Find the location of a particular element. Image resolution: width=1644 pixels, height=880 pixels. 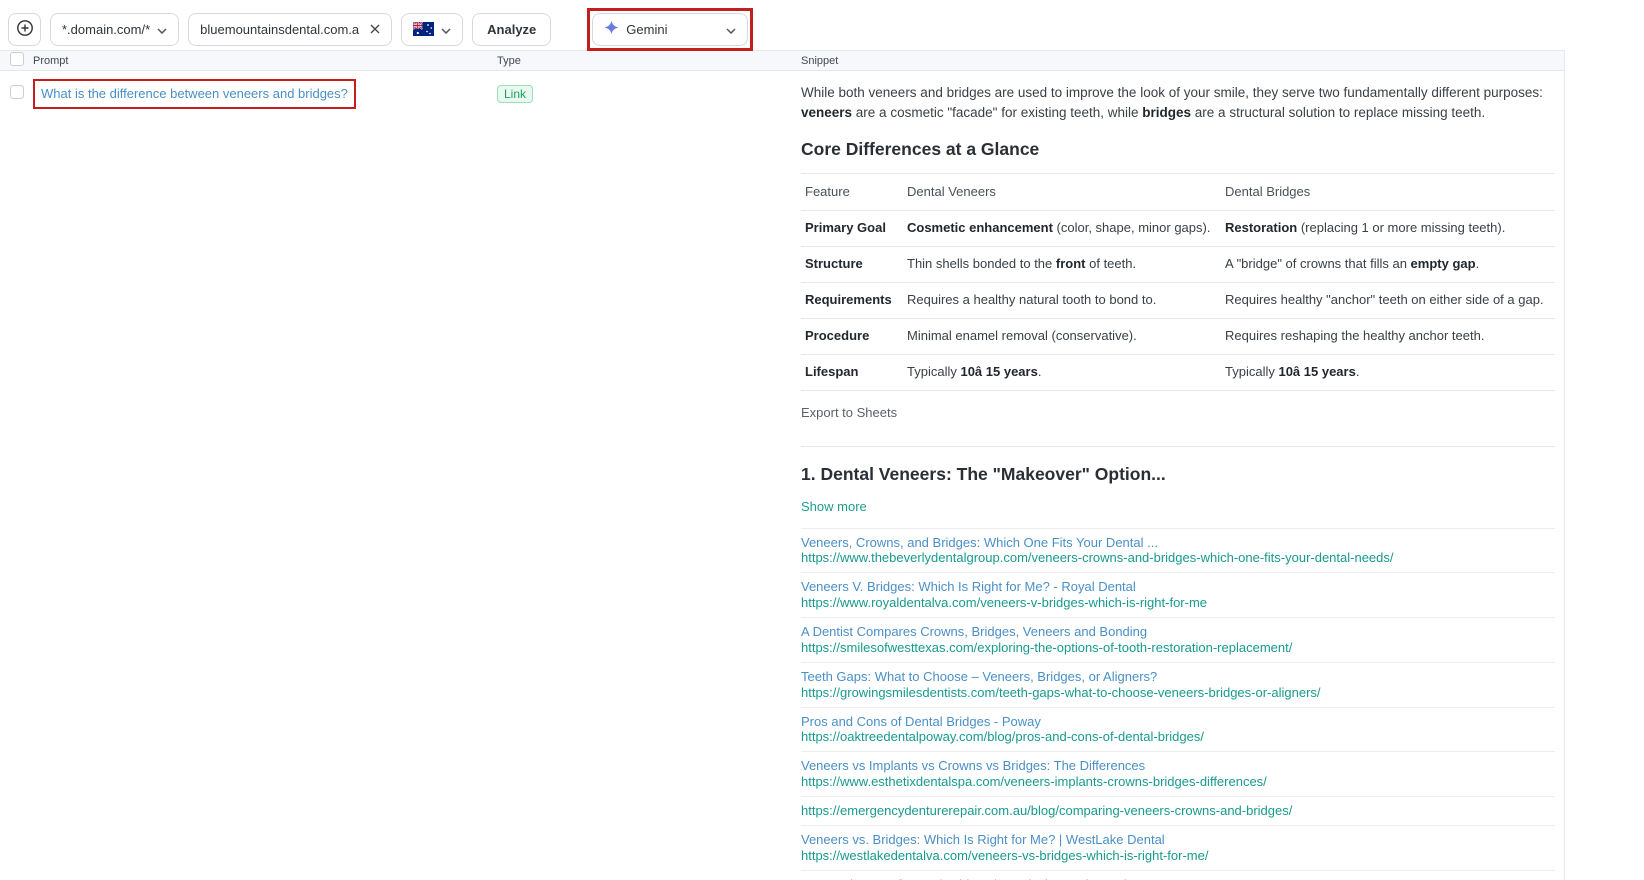

intro-bold: bridges is located at coordinates (1167, 112).